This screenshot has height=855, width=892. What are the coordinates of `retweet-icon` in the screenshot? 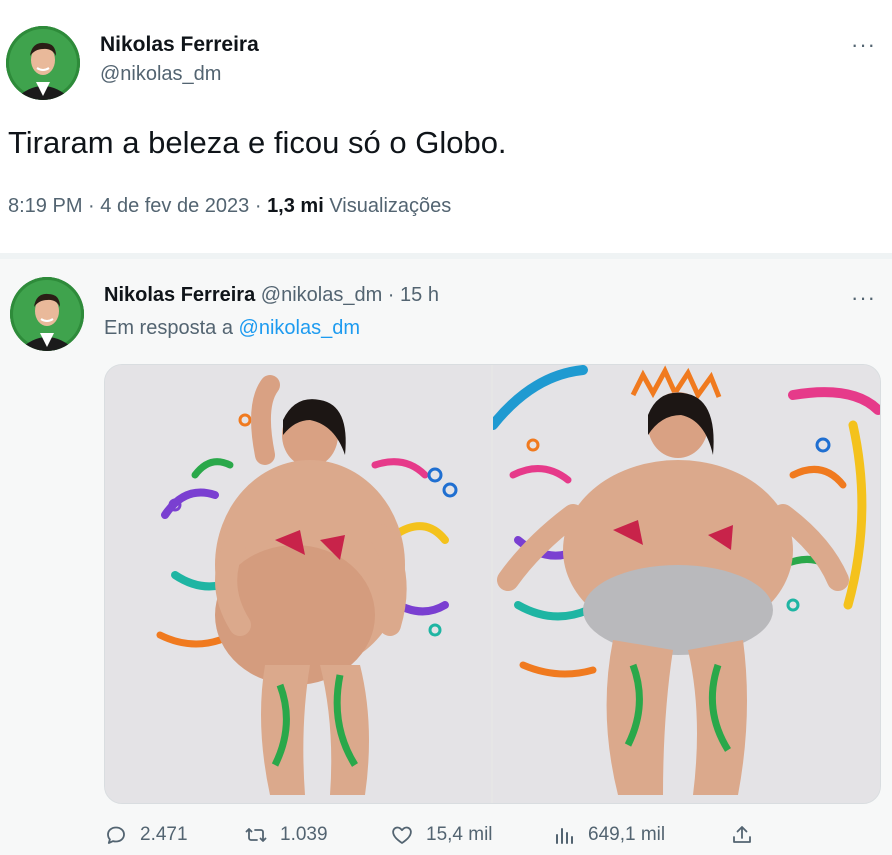 It's located at (256, 835).